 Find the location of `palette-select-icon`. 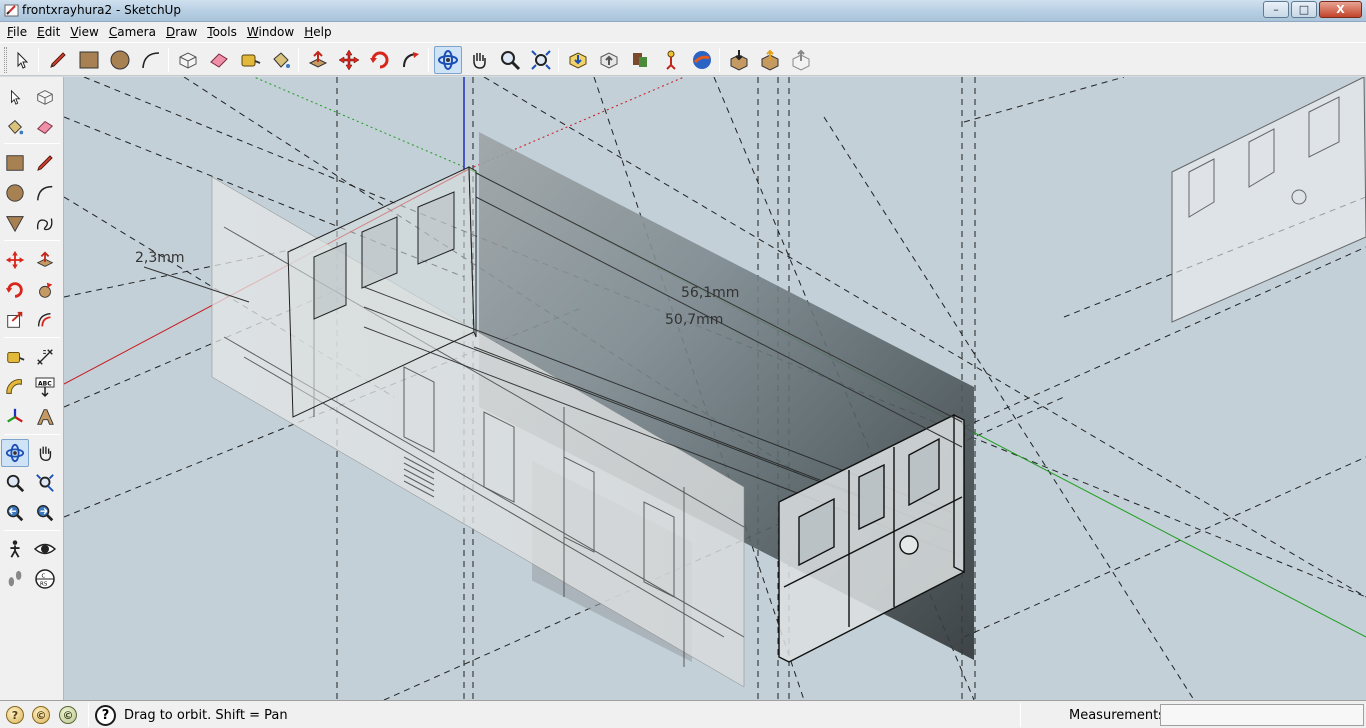

palette-select-icon is located at coordinates (15, 97).